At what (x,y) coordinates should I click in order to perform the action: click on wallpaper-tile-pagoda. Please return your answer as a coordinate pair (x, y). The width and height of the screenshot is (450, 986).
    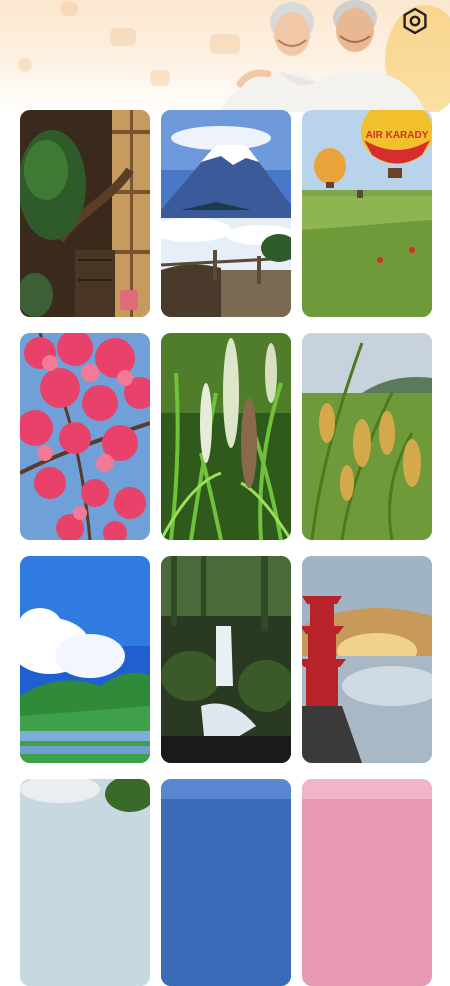
    Looking at the image, I should click on (367, 659).